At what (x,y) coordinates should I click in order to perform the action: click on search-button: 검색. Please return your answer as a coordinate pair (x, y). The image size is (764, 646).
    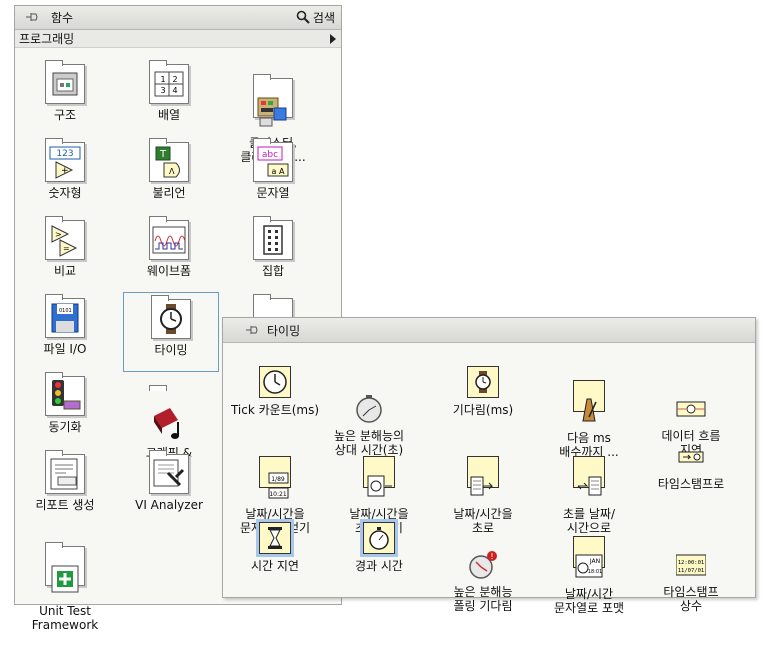
    Looking at the image, I should click on (315, 17).